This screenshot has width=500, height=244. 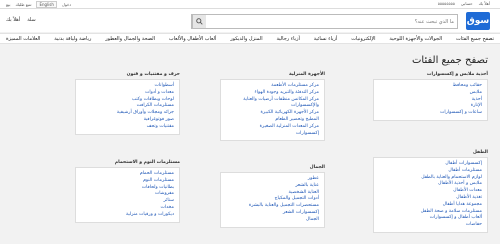 What do you see at coordinates (331, 21) in the screenshot?
I see `search-input` at bounding box center [331, 21].